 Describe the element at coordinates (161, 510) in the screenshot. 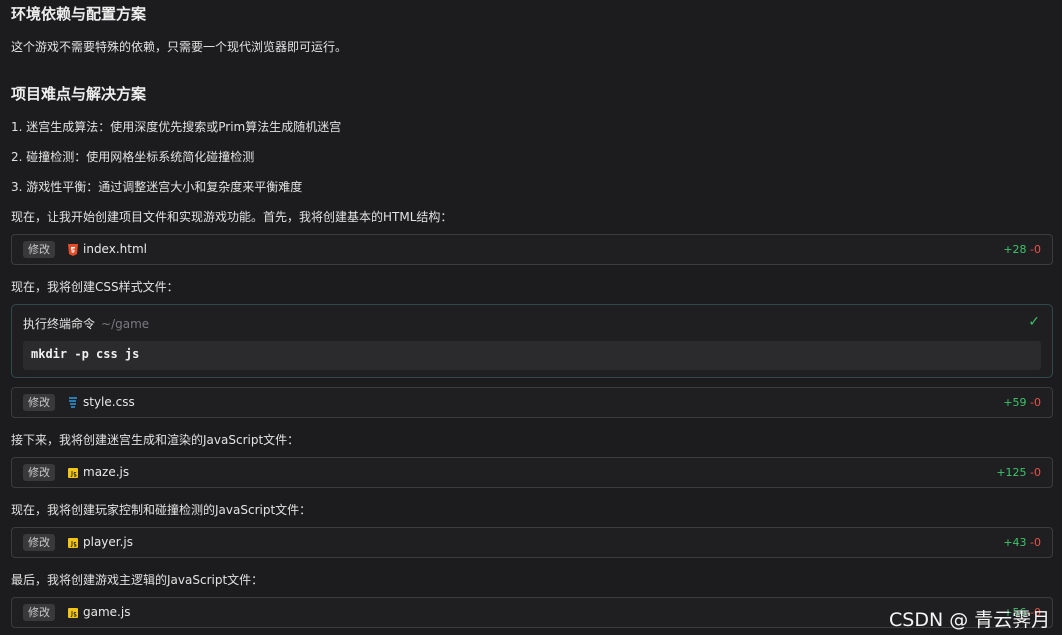

I see `message-text: 现在，我将创建玩家控制和碰撞检测的JavaScript文件：` at that location.